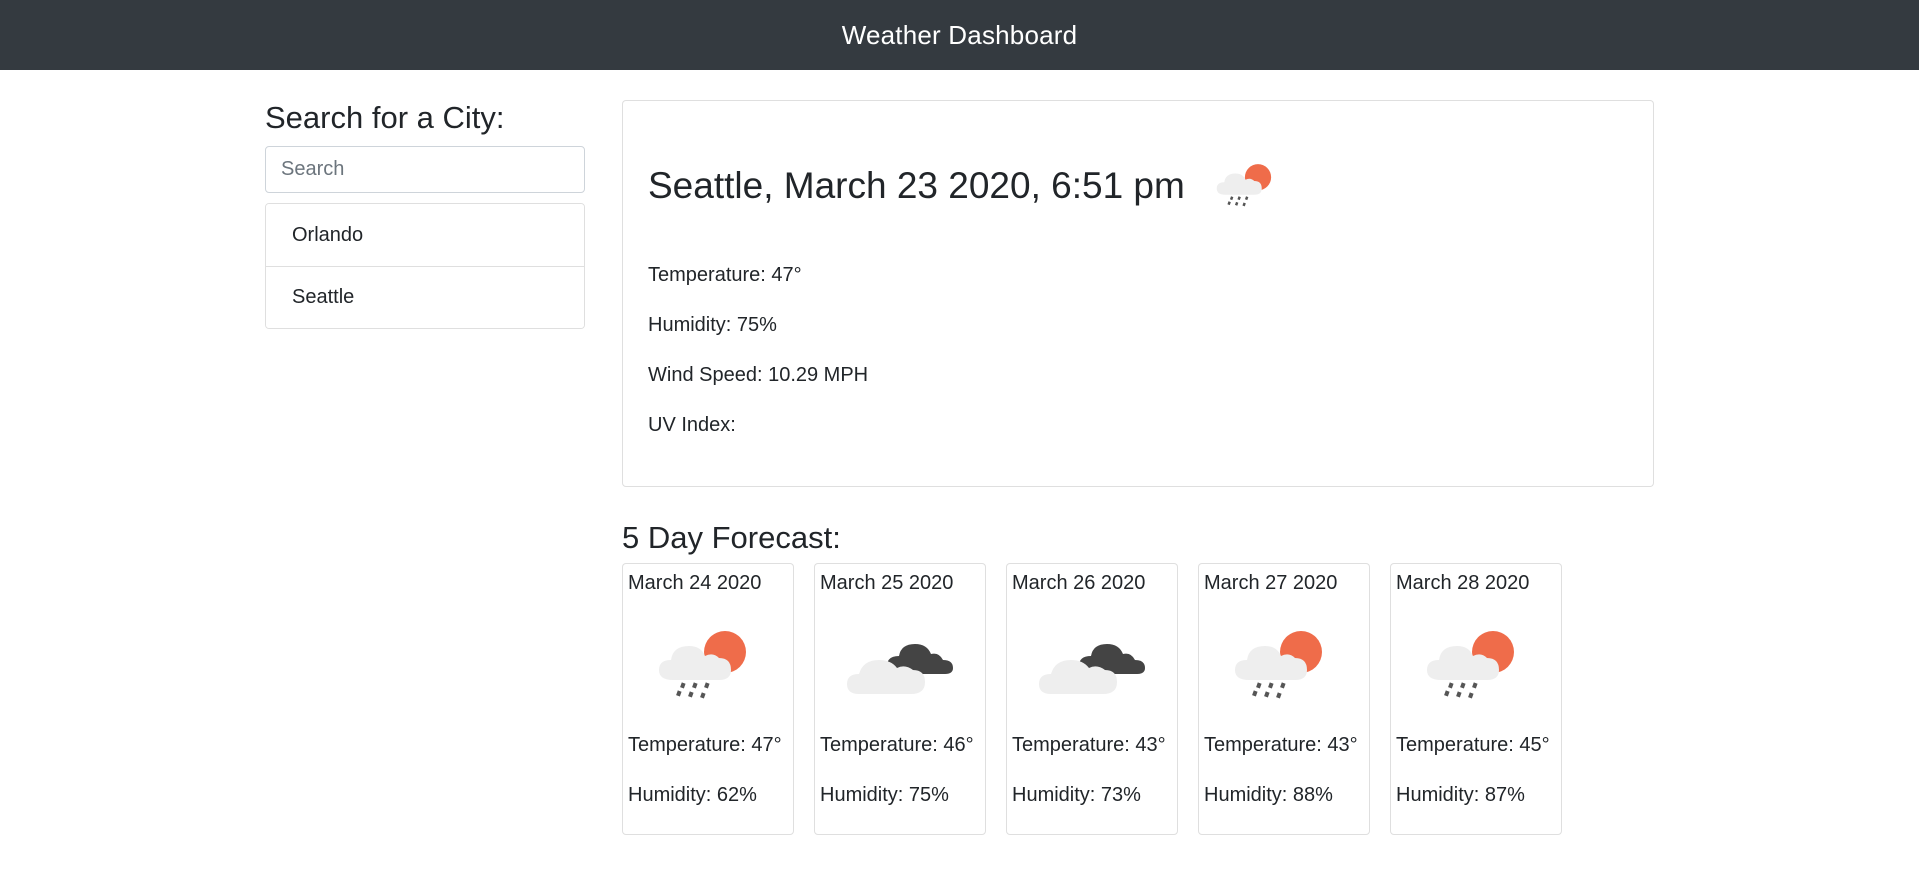 Image resolution: width=1919 pixels, height=893 pixels. I want to click on forecast-temperature: Temperature: 45°, so click(1473, 745).